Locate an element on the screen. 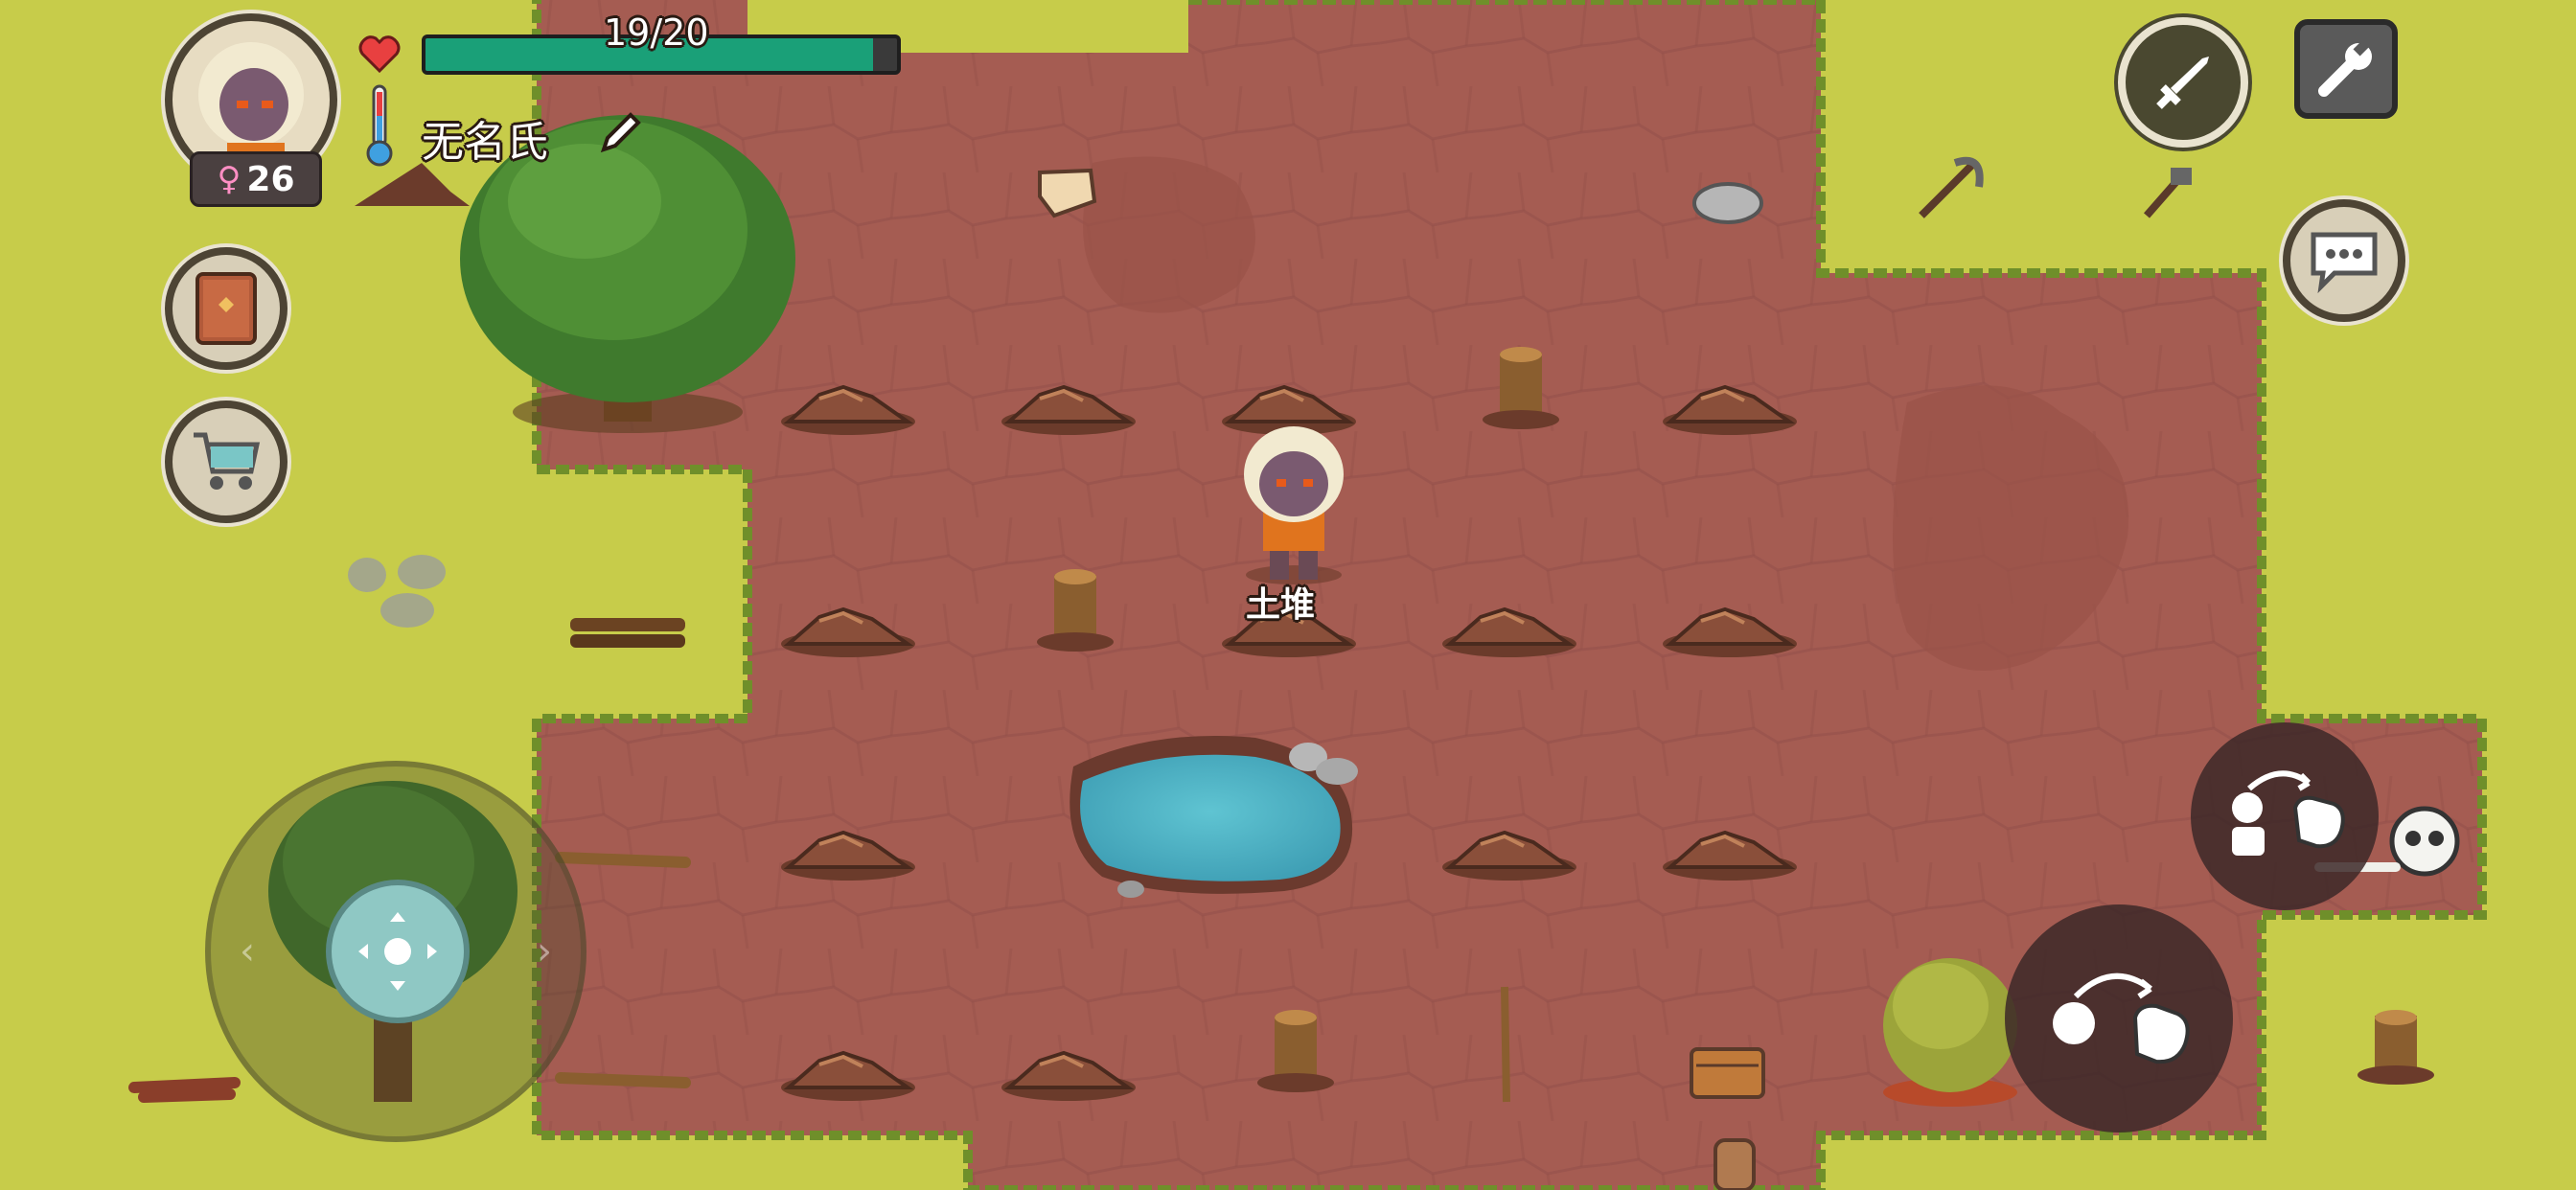  settings-button is located at coordinates (2346, 69).